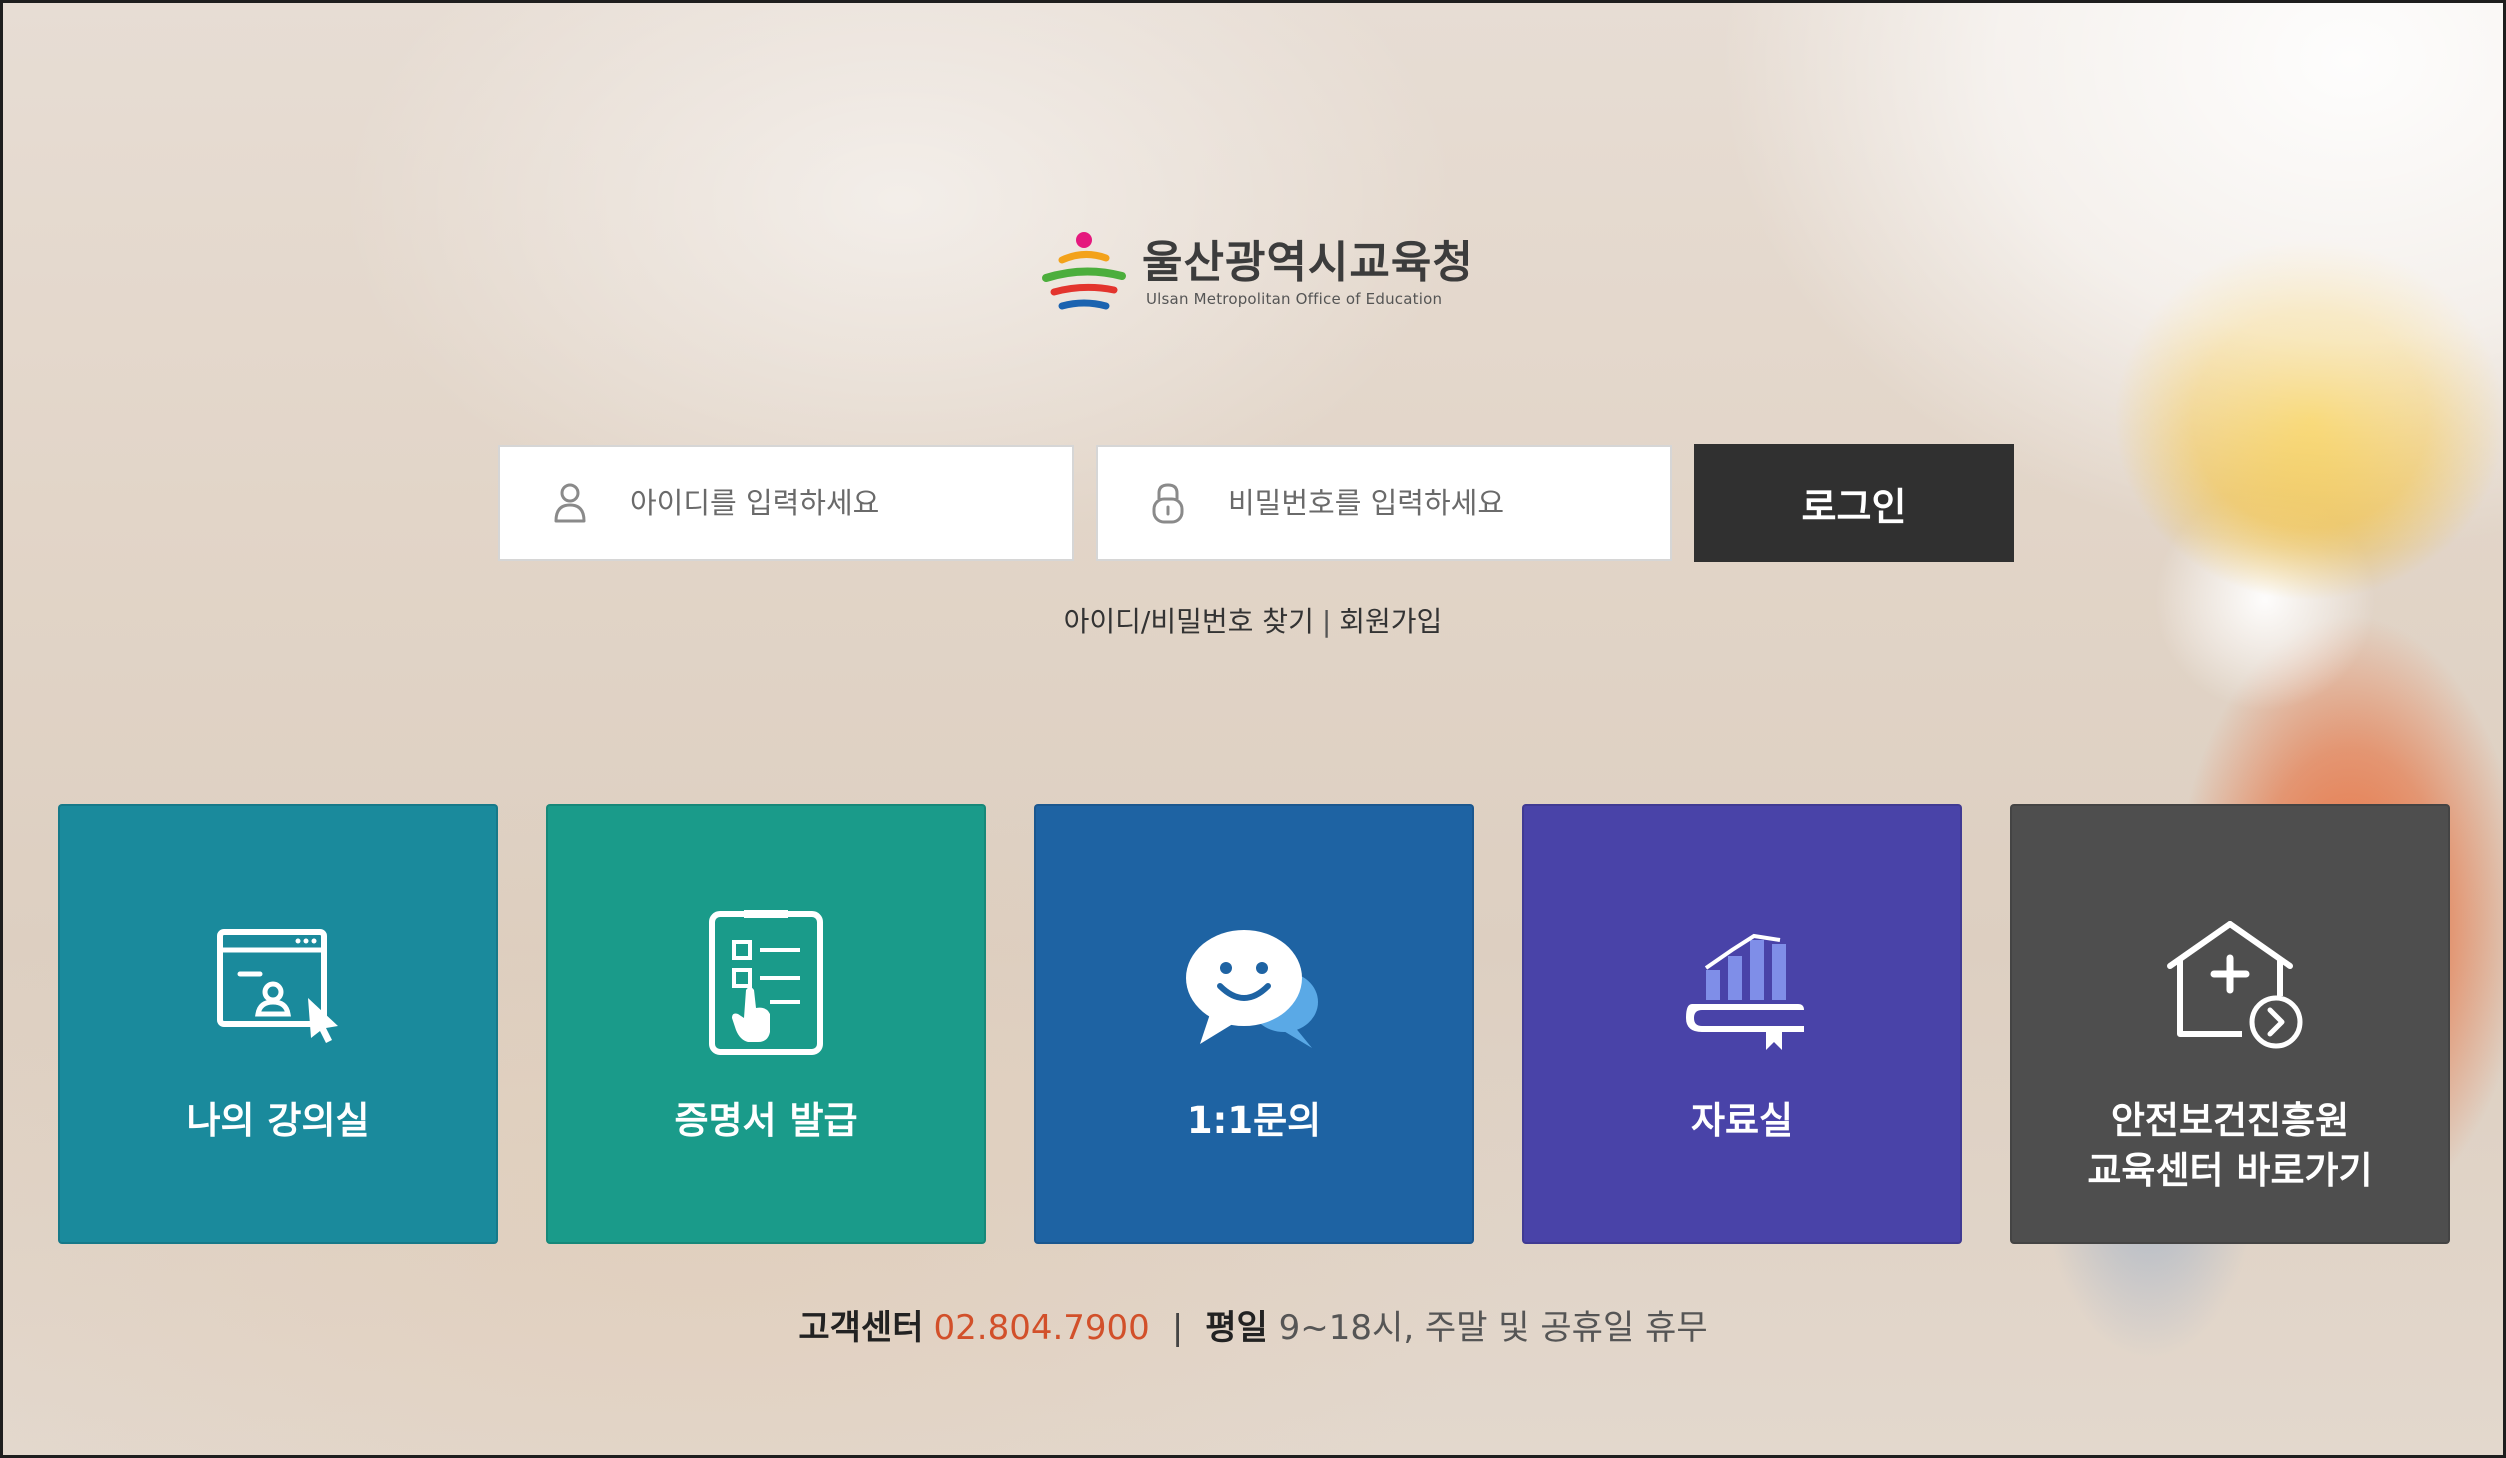 The height and width of the screenshot is (1458, 2506). I want to click on logo-subtitle: Ulsan Metropolitan Office of Education, so click(1294, 299).